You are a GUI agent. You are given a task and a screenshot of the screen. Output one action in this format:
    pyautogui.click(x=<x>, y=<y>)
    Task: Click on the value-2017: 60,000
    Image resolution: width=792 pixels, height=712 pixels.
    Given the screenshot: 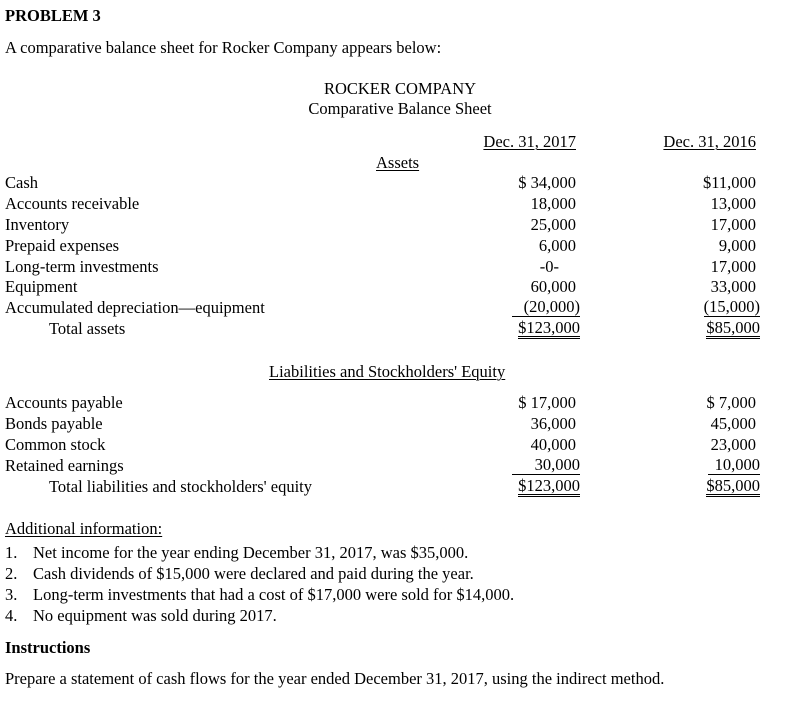 What is the action you would take?
    pyautogui.click(x=553, y=286)
    